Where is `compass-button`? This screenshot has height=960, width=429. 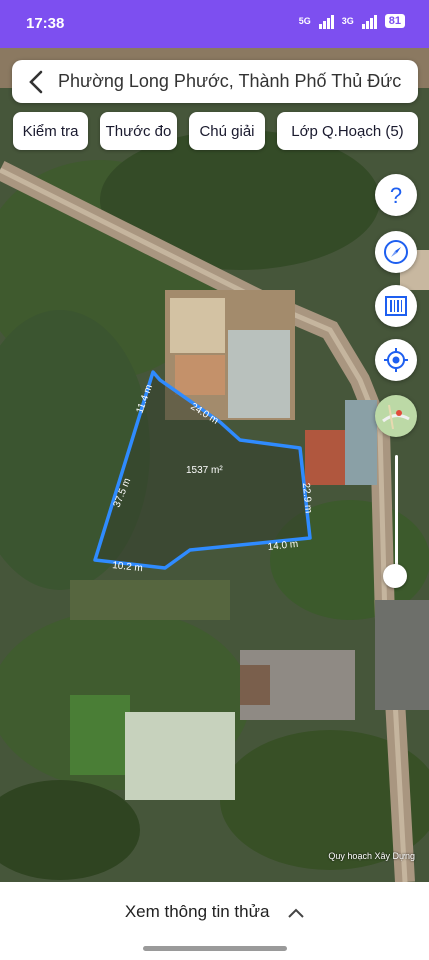
compass-button is located at coordinates (396, 252).